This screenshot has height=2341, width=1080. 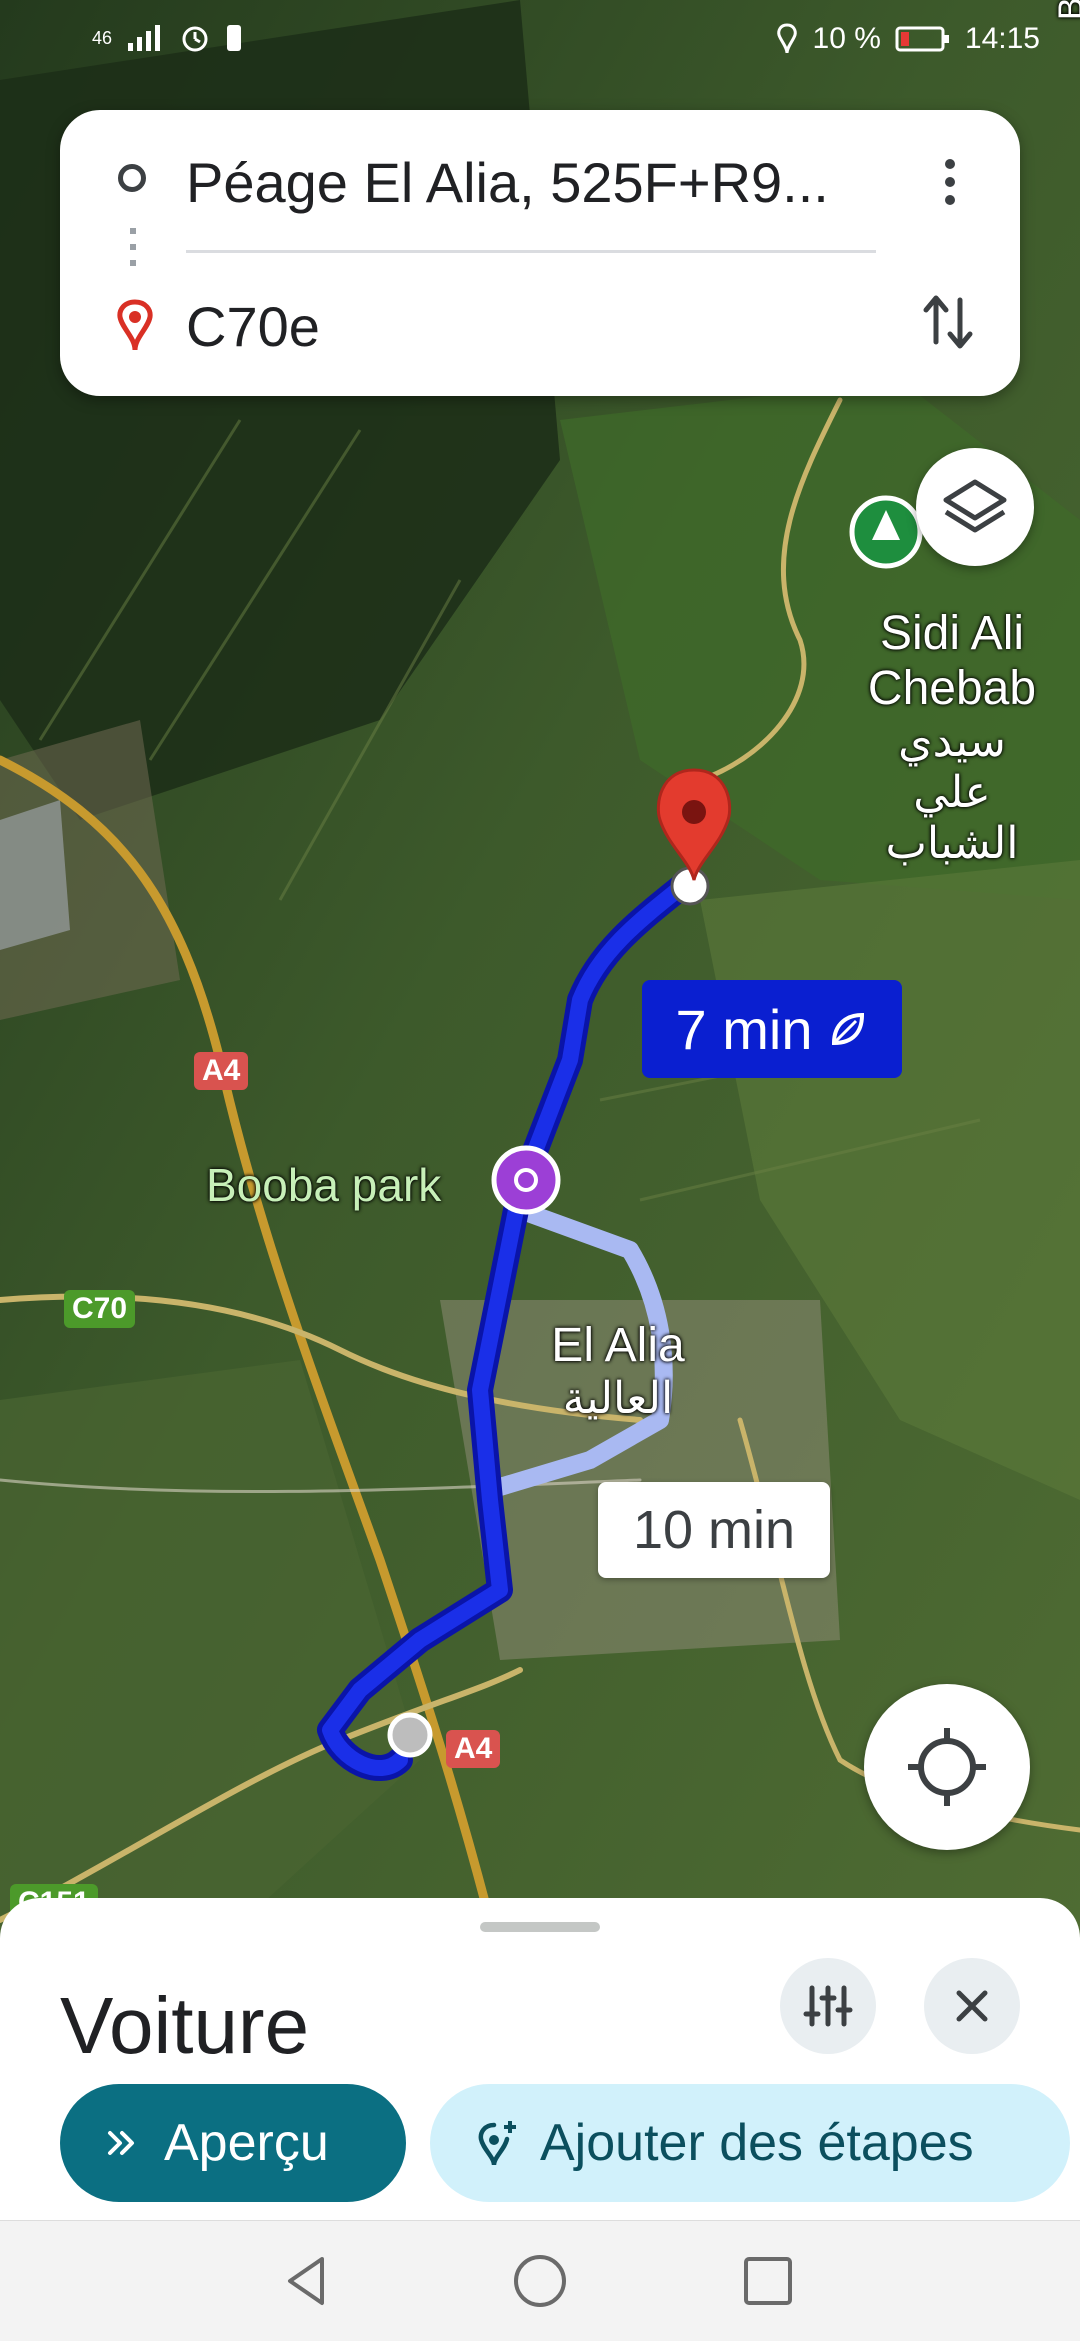 What do you see at coordinates (100, 1309) in the screenshot?
I see `road-shield-c70: C70` at bounding box center [100, 1309].